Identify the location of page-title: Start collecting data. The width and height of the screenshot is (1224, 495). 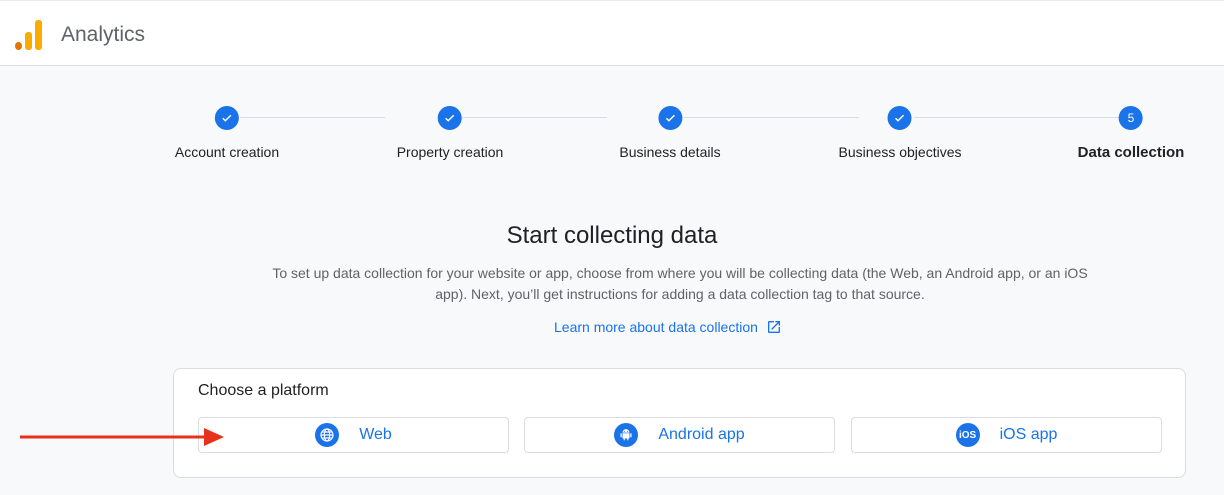
(612, 235).